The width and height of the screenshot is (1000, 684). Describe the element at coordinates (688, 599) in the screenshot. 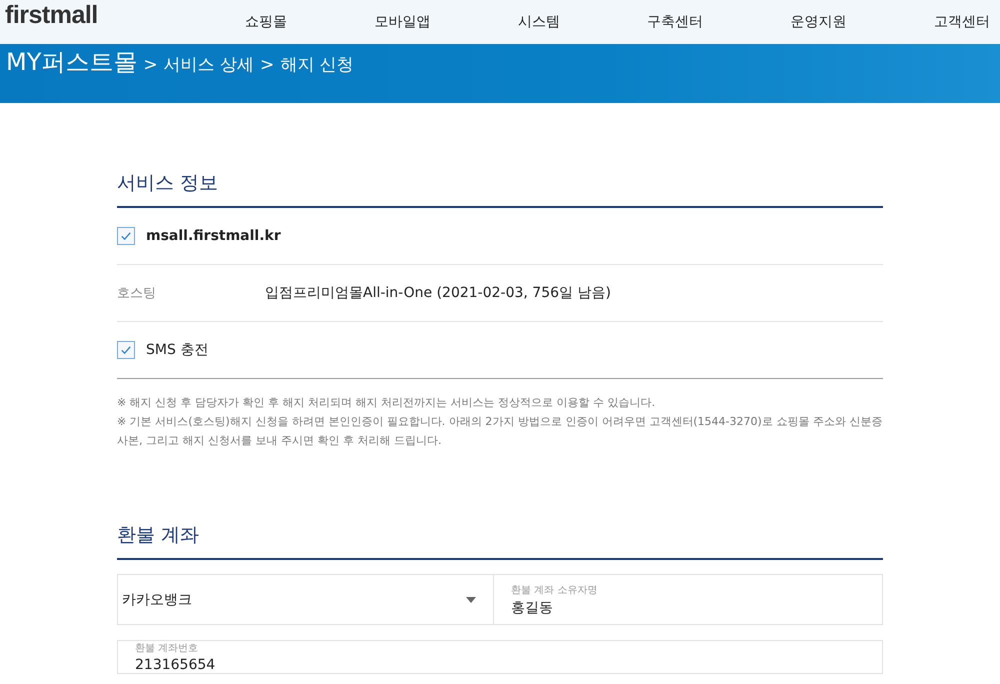

I see `account-holder-field: 환불 계좌 소유자명 홍길동` at that location.